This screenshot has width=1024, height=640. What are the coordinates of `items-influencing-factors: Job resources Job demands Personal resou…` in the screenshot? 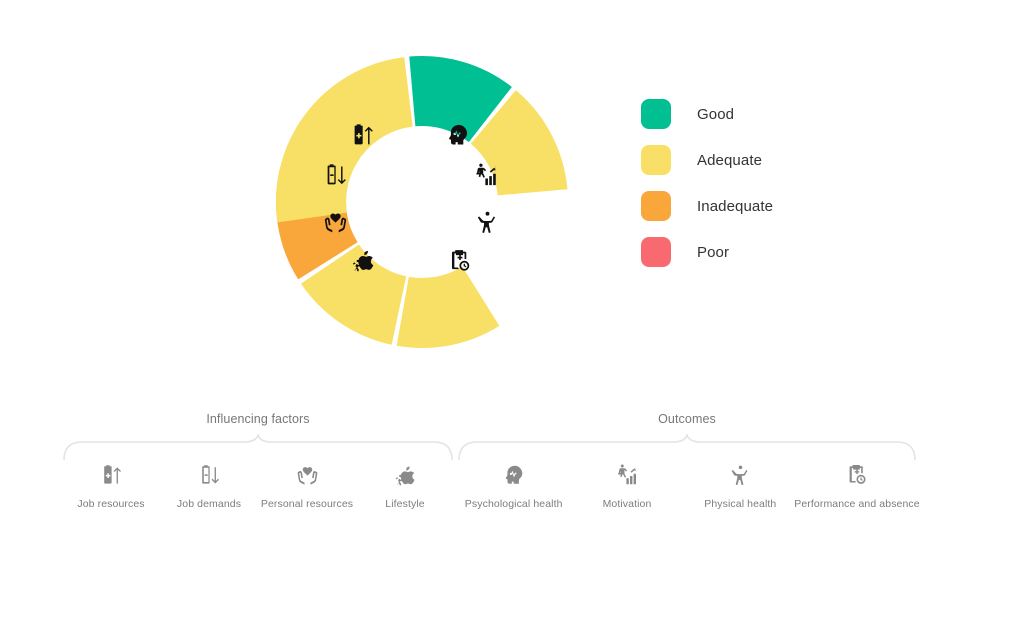 It's located at (258, 484).